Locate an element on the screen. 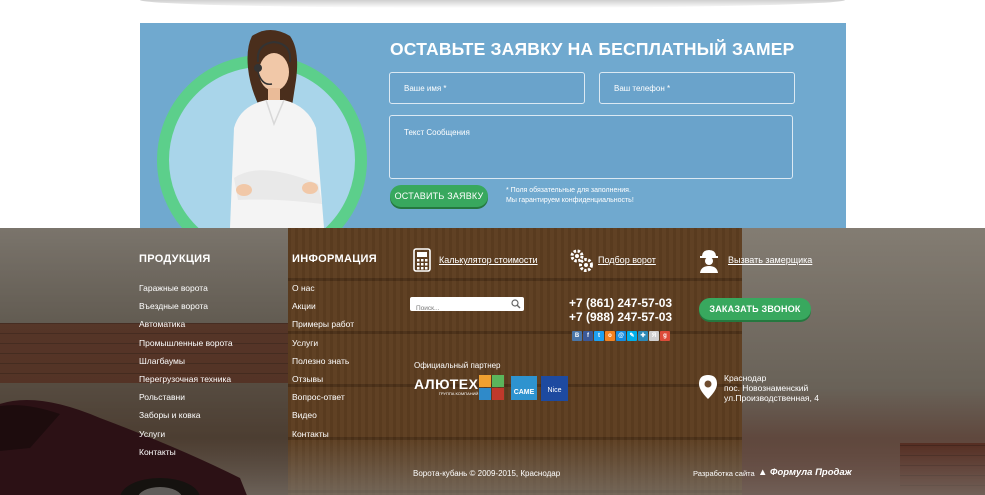  products-title: ПРОДУКЦИЯ is located at coordinates (175, 259).